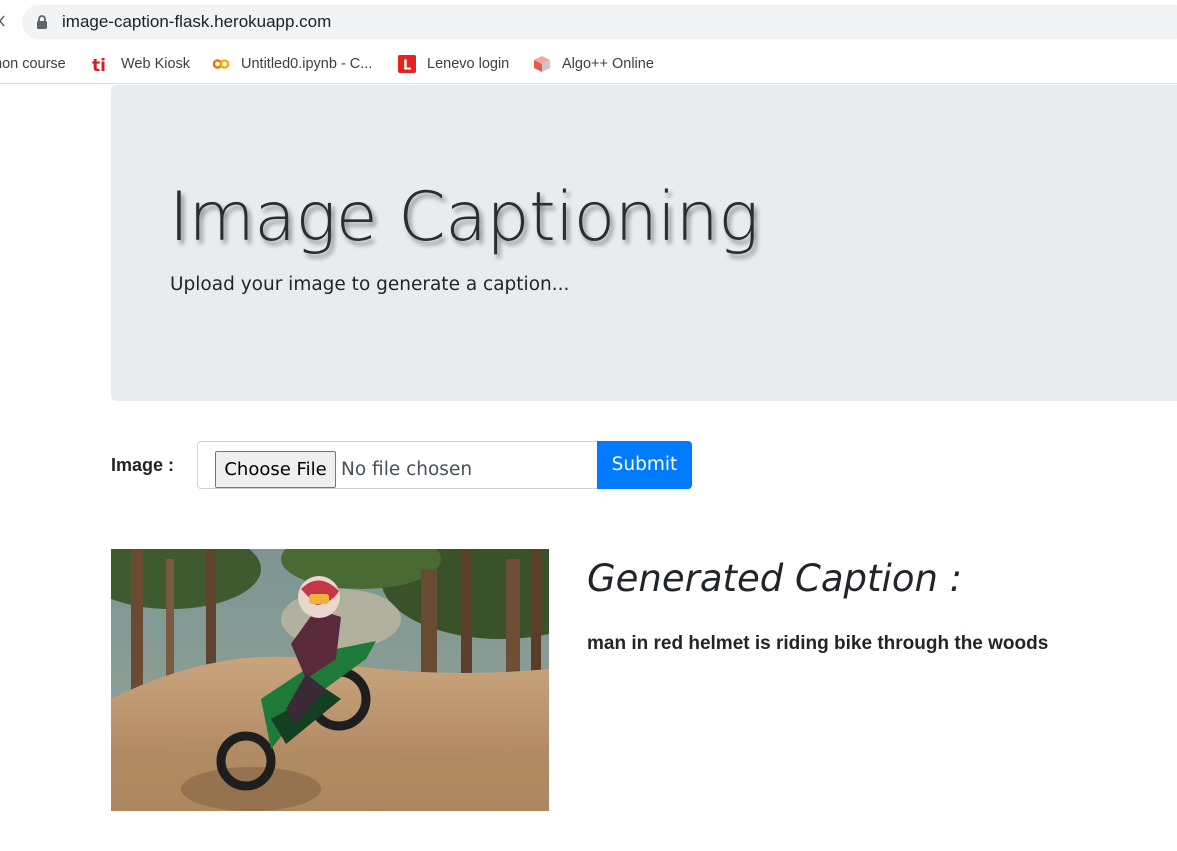 The height and width of the screenshot is (851, 1177). Describe the element at coordinates (156, 64) in the screenshot. I see `bookmark-label: Web Kiosk` at that location.